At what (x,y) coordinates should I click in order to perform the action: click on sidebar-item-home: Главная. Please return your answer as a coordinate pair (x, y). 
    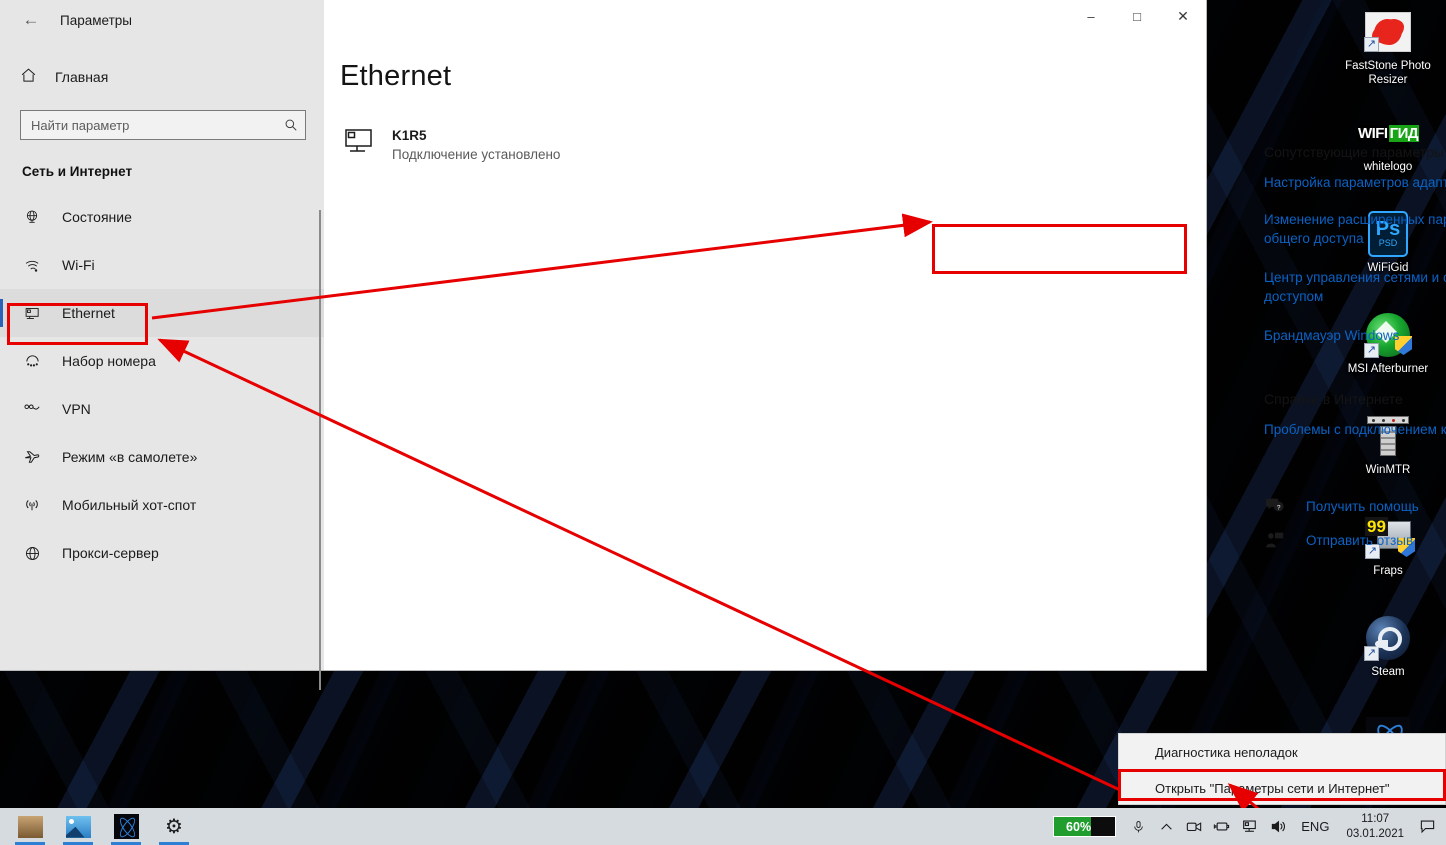
    Looking at the image, I should click on (162, 77).